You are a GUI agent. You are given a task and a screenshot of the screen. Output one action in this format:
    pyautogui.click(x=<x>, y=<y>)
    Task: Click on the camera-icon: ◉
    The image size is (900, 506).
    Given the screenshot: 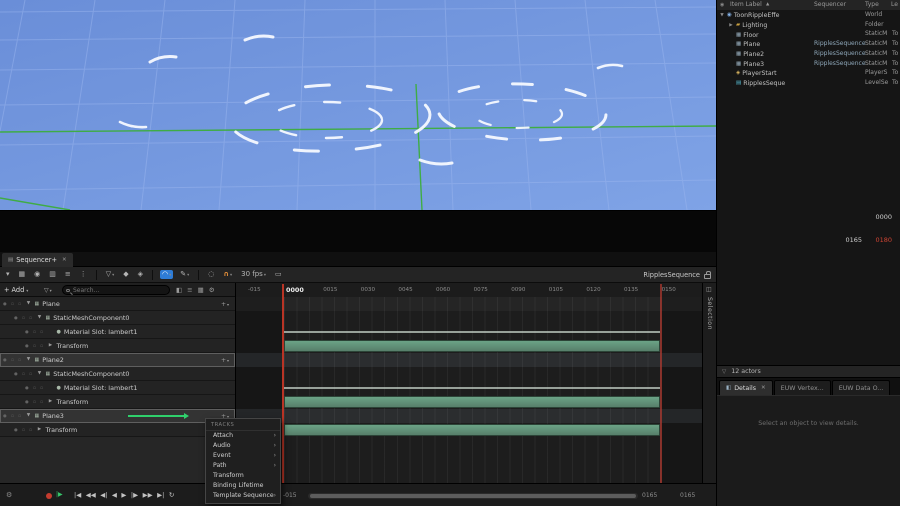 What is the action you would take?
    pyautogui.click(x=37, y=274)
    